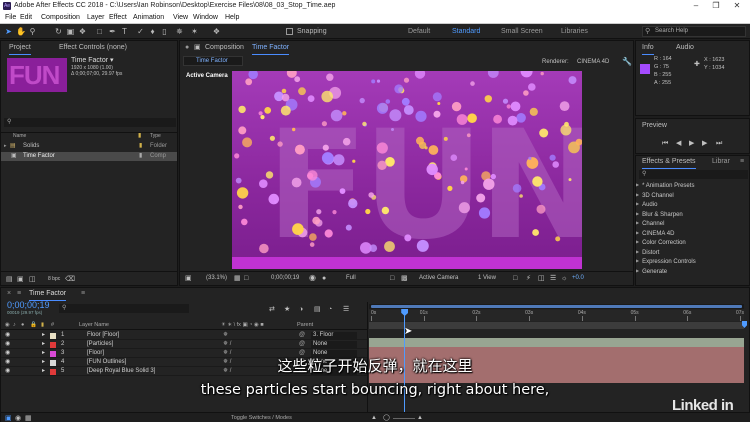 This screenshot has width=750, height=422. What do you see at coordinates (70, 31) in the screenshot?
I see `camera-tool-icon: ▣` at bounding box center [70, 31].